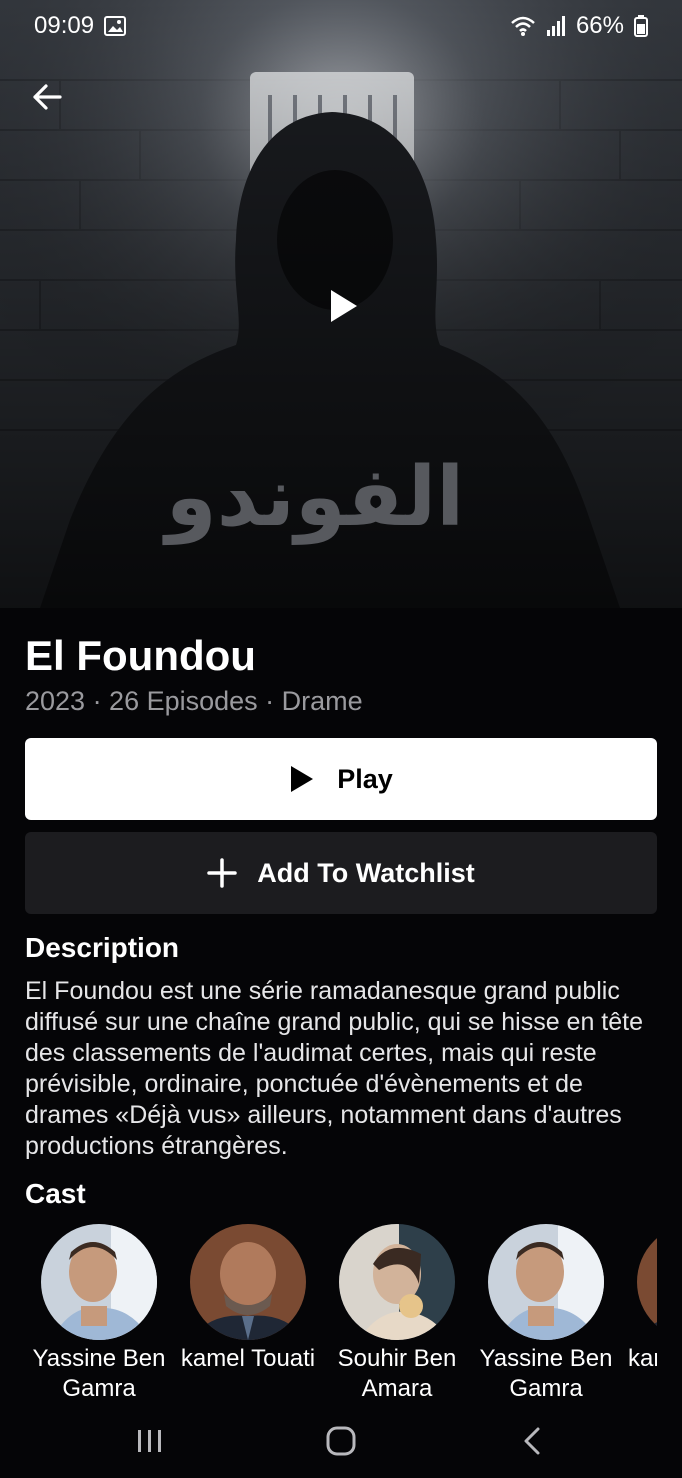  What do you see at coordinates (64, 25) in the screenshot?
I see `status-time: 09:09` at bounding box center [64, 25].